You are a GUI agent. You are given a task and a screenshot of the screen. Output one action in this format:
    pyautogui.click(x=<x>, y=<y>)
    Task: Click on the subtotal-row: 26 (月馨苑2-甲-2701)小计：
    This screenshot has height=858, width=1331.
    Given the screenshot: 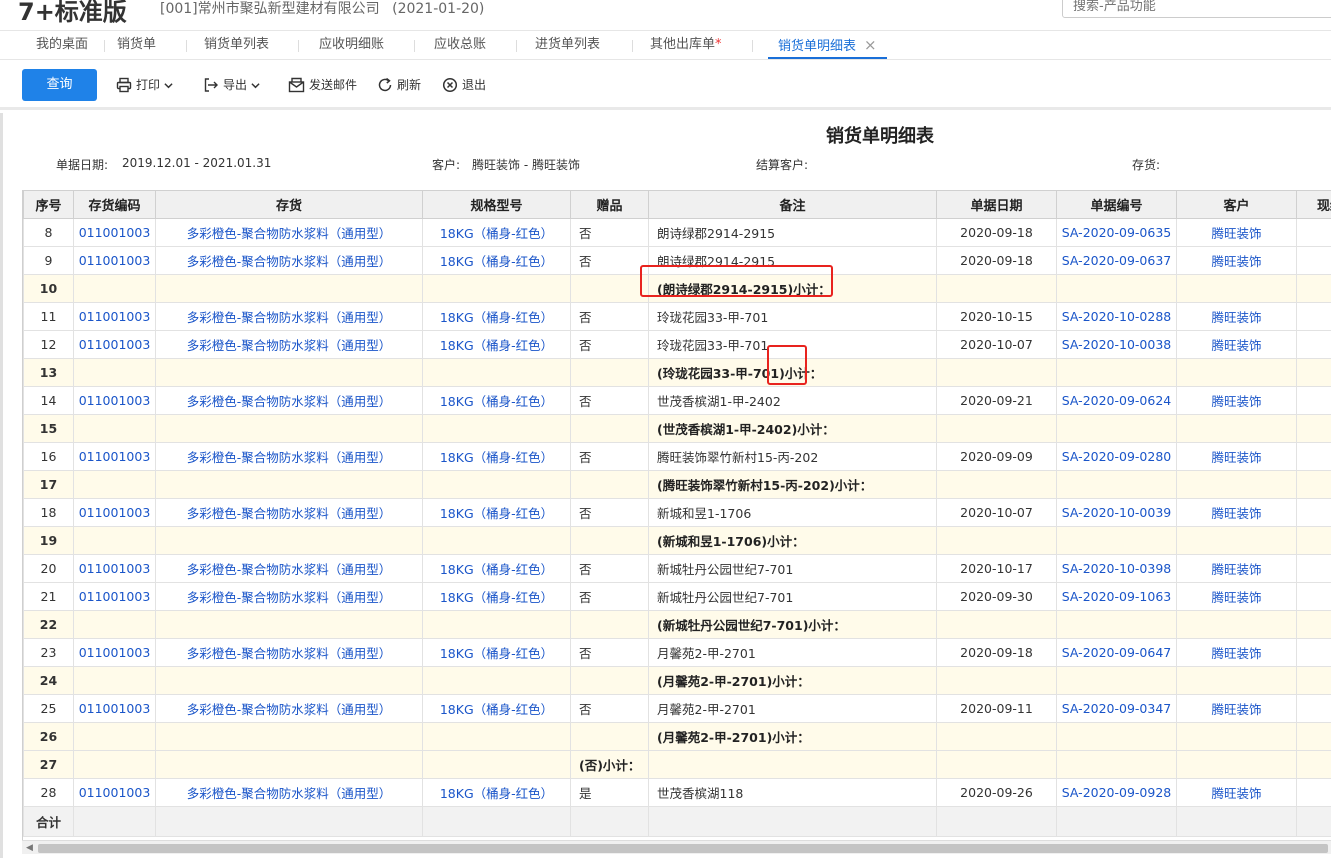 What is the action you would take?
    pyautogui.click(x=677, y=736)
    